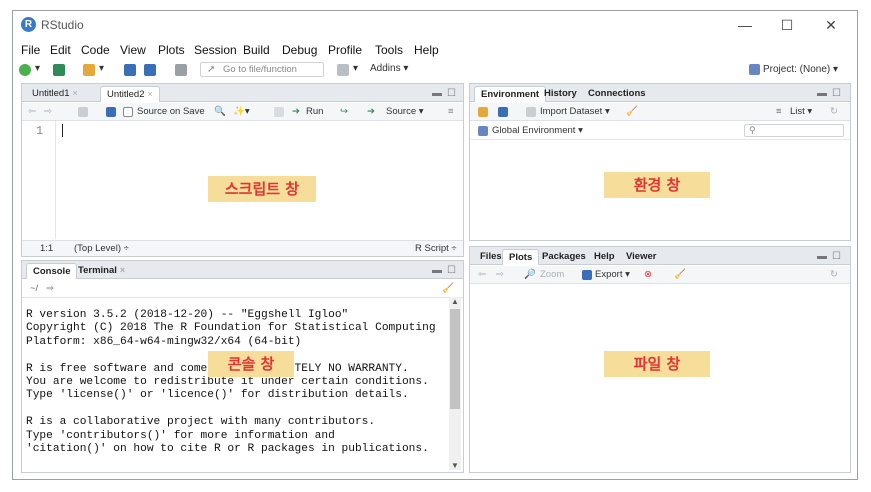 The image size is (871, 492). What do you see at coordinates (171, 50) in the screenshot?
I see `menu-plots: Plots` at bounding box center [171, 50].